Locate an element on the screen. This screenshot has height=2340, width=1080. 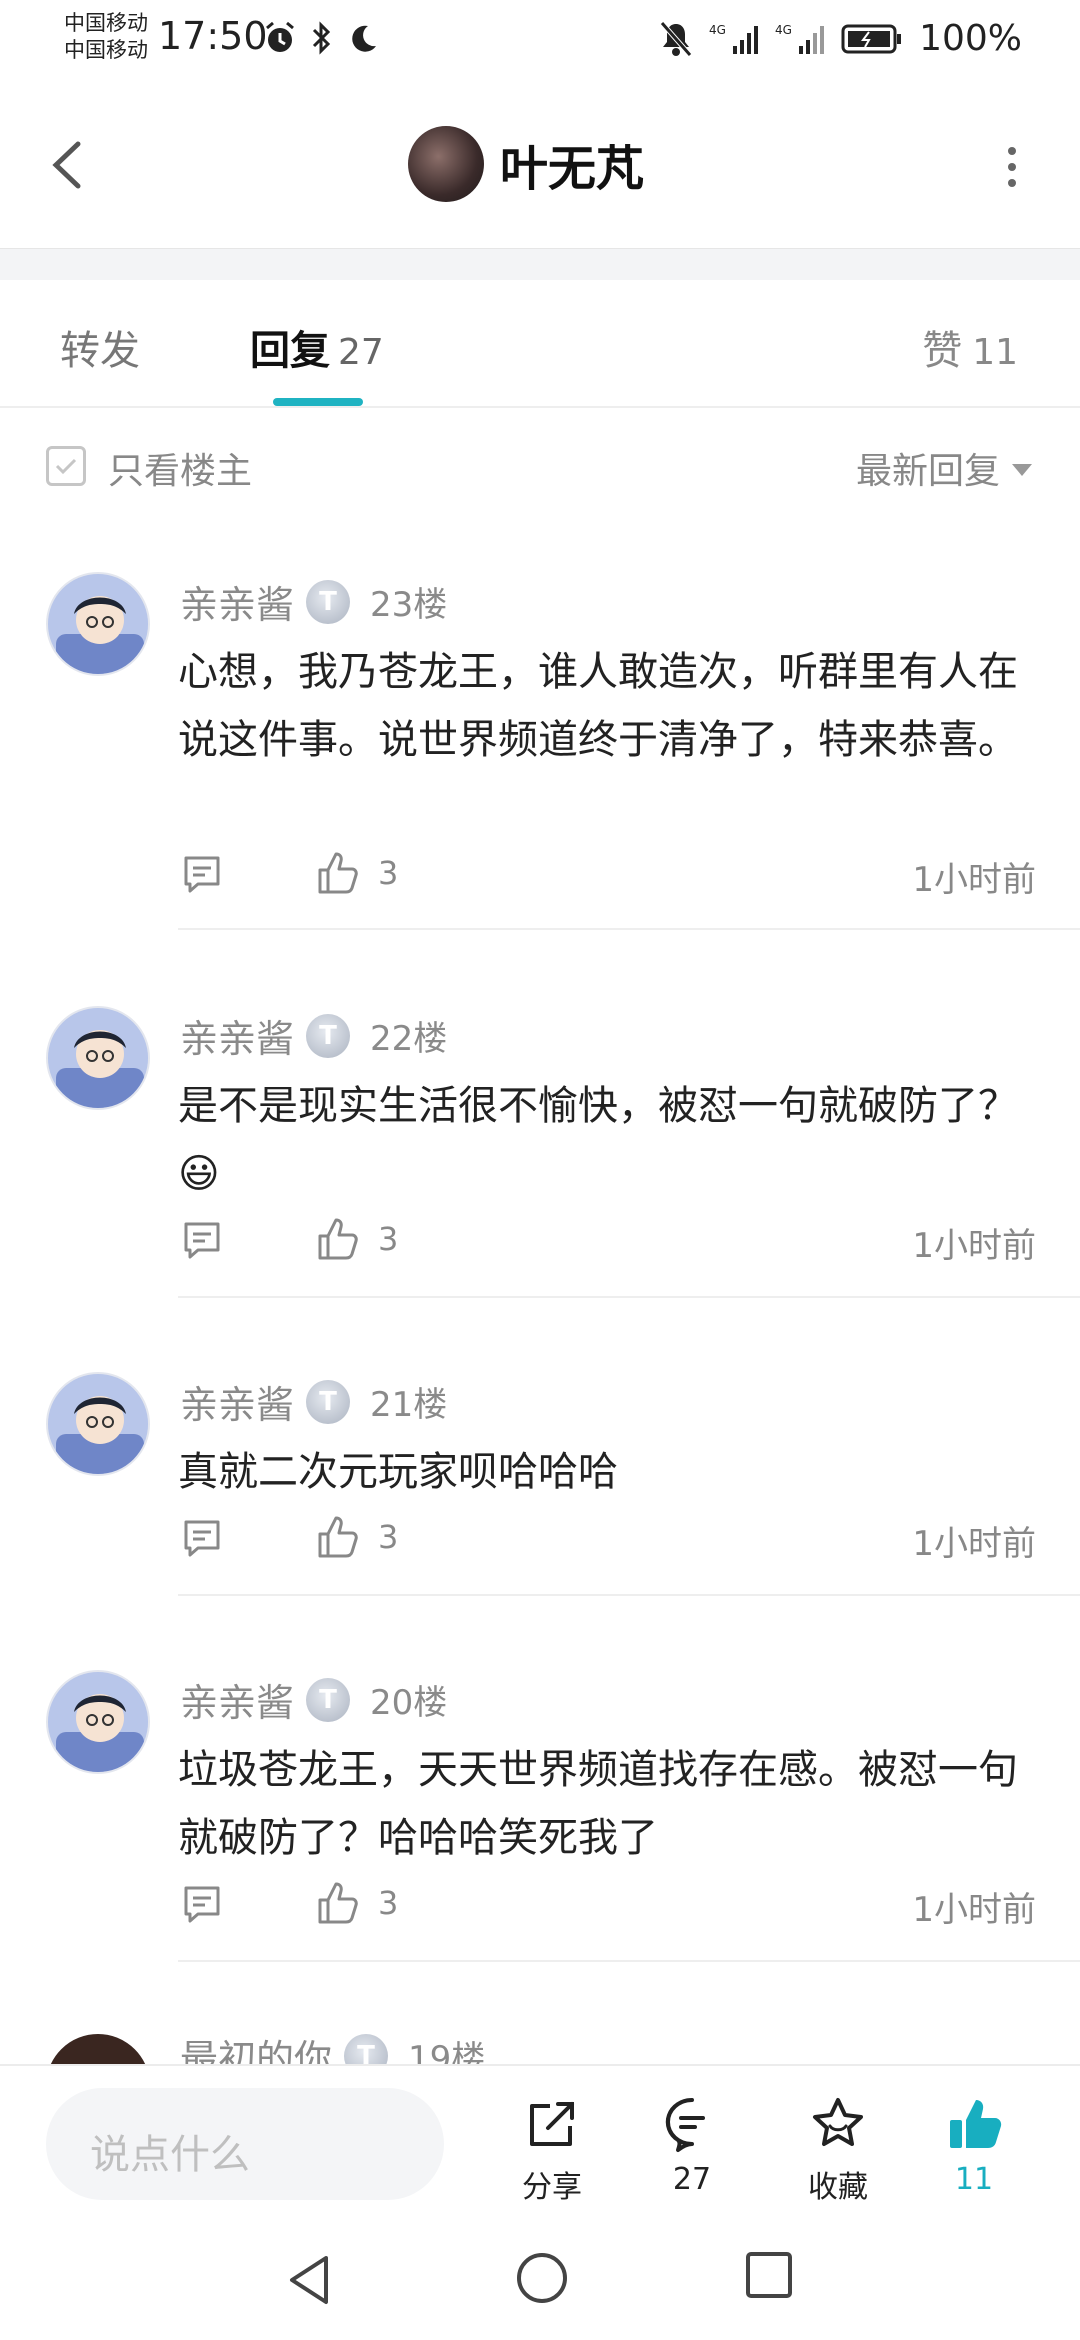
check-icon is located at coordinates (66, 466).